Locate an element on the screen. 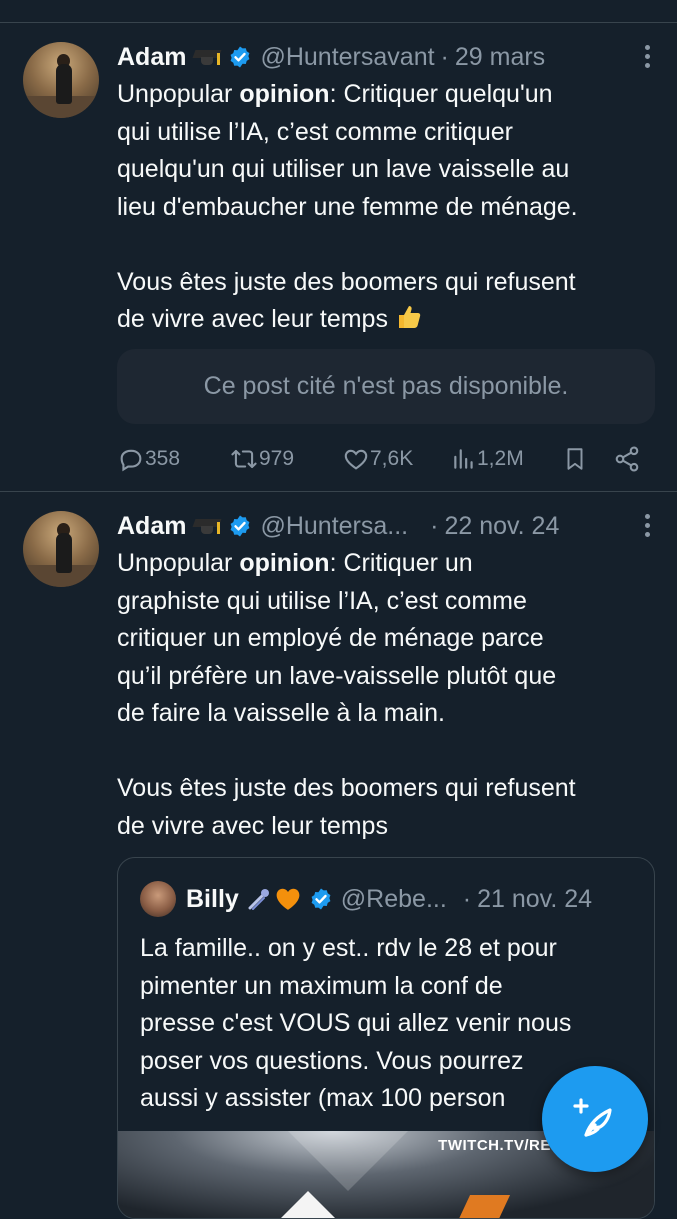  compose-post-button is located at coordinates (595, 1119).